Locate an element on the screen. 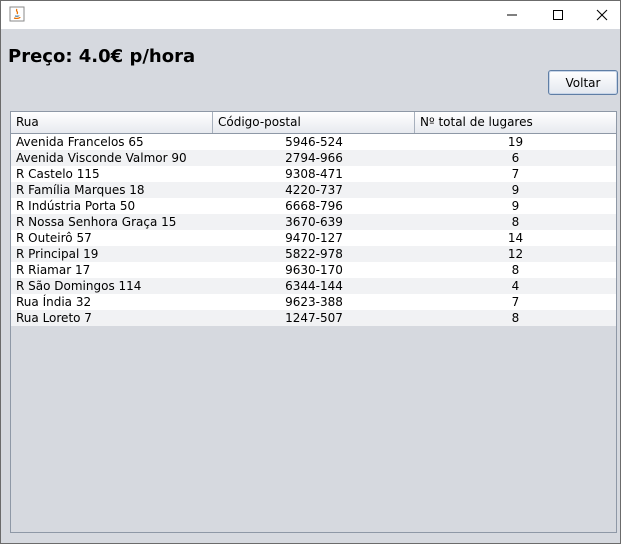 This screenshot has height=544, width=621. table-row: R São Domingos 114 6344-144 4 is located at coordinates (313, 286).